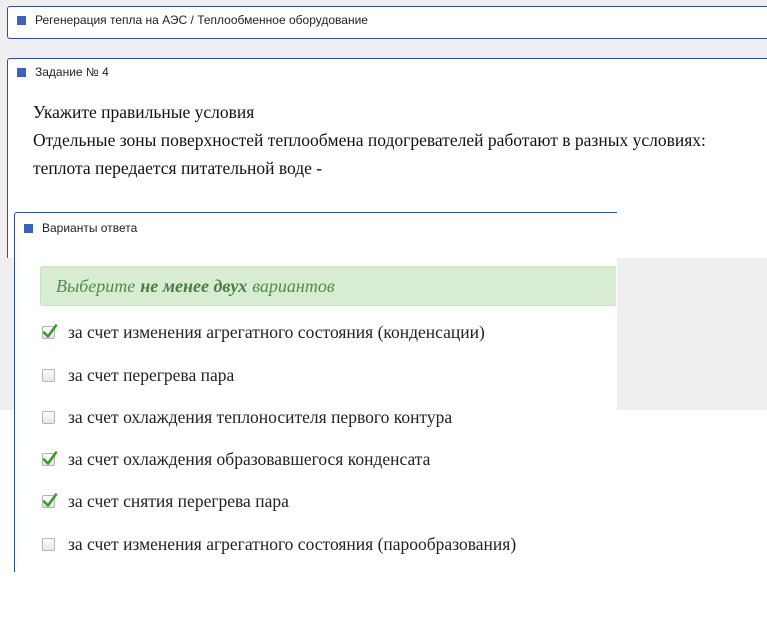  Describe the element at coordinates (72, 72) in the screenshot. I see `task-title: Задание № 4` at that location.